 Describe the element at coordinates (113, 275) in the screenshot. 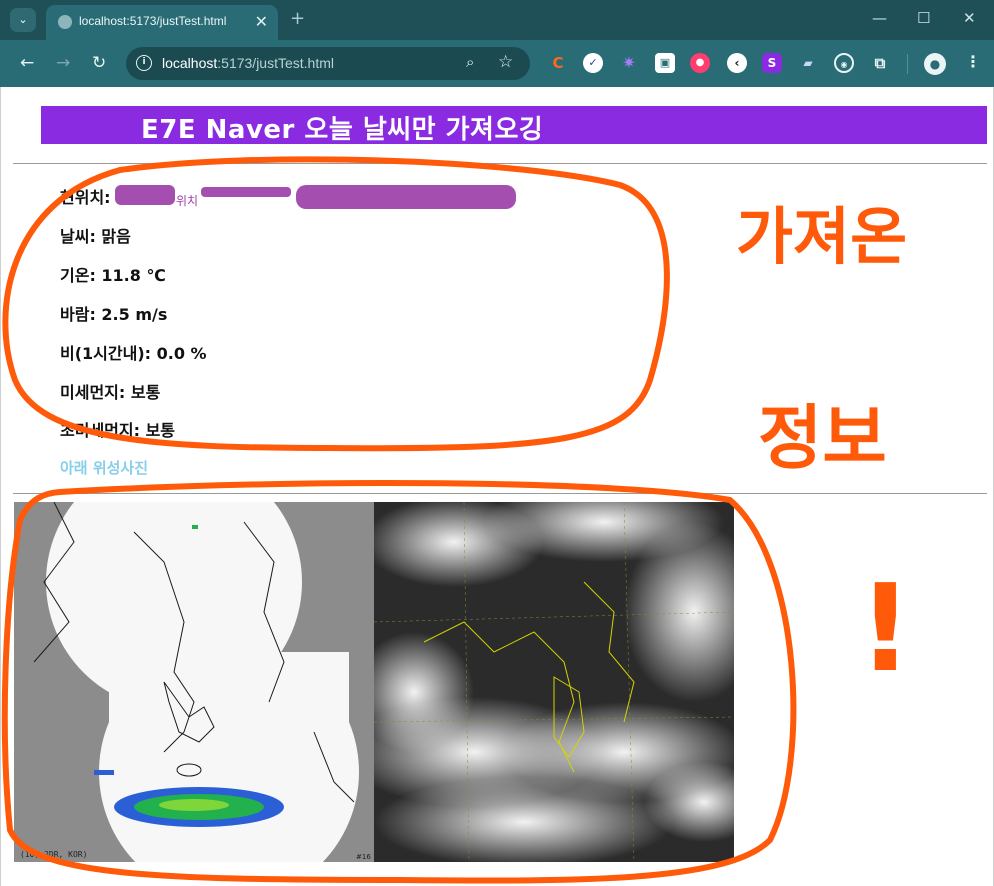

I see `temperature-line: 기온: 11.8 ℃` at that location.